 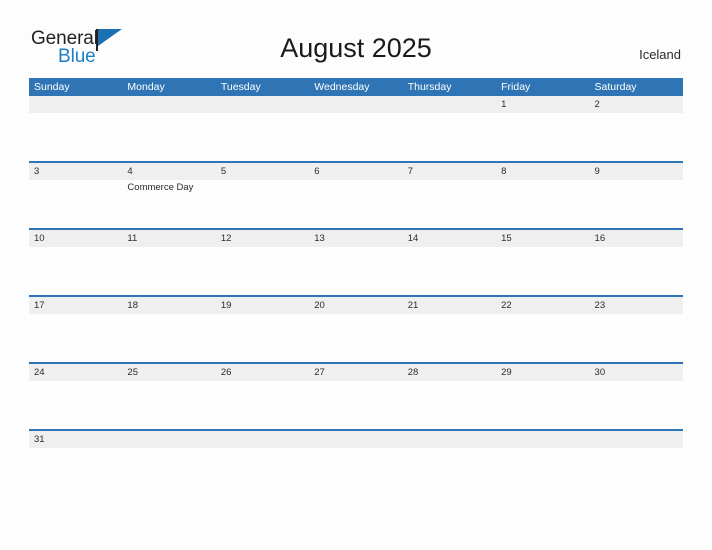 What do you see at coordinates (226, 372) in the screenshot?
I see `day-number: 26` at bounding box center [226, 372].